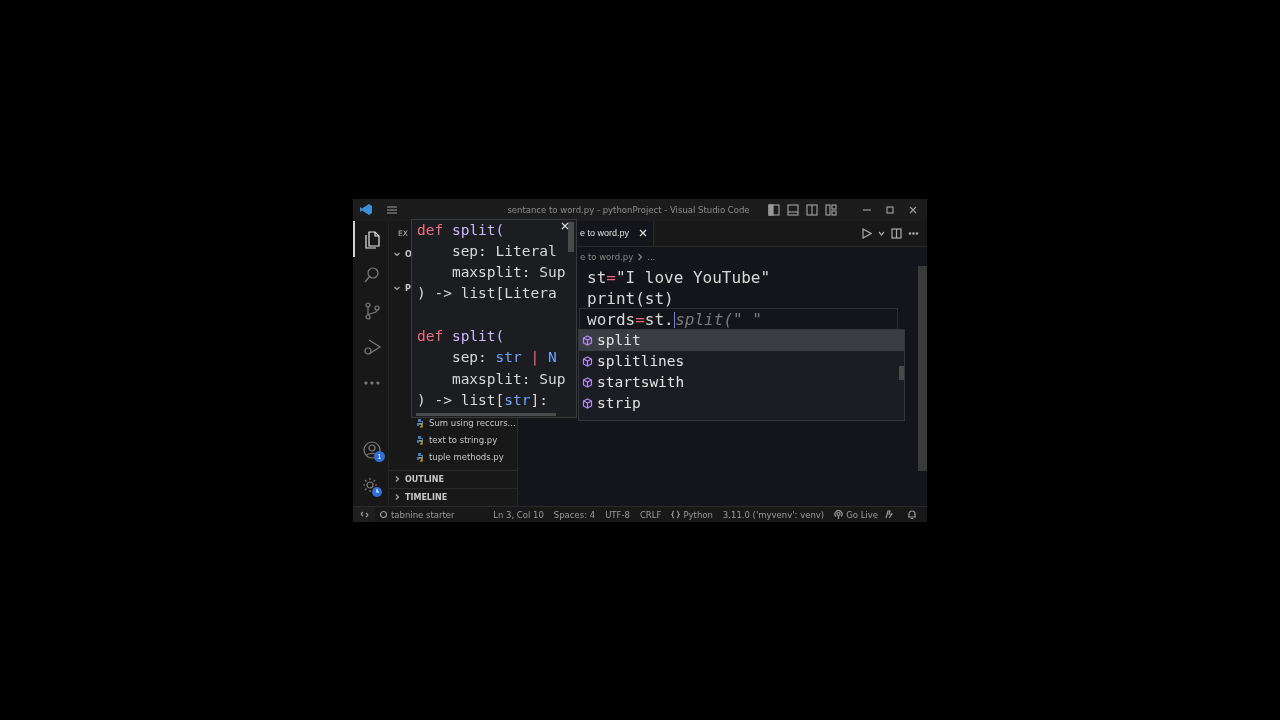 This screenshot has height=720, width=1280. I want to click on signature-line: ) -> list[str]:, so click(482, 400).